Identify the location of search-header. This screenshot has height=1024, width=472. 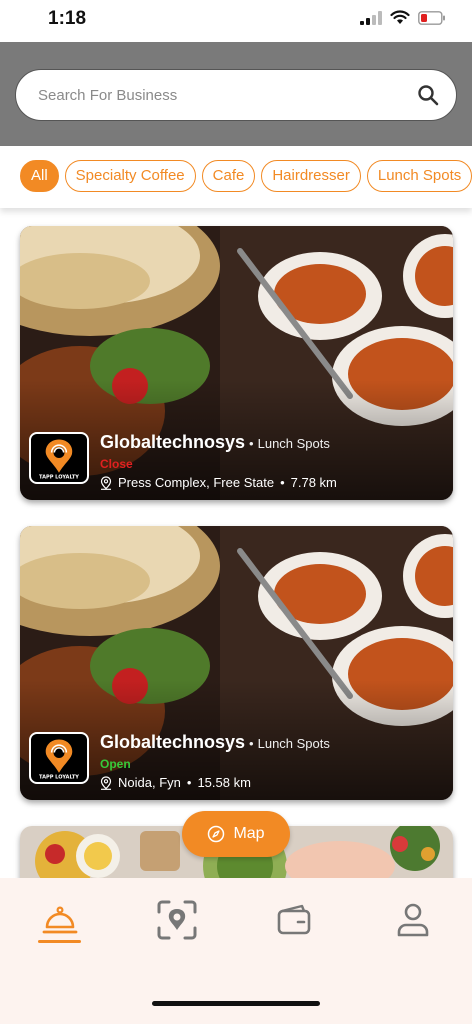
(236, 94).